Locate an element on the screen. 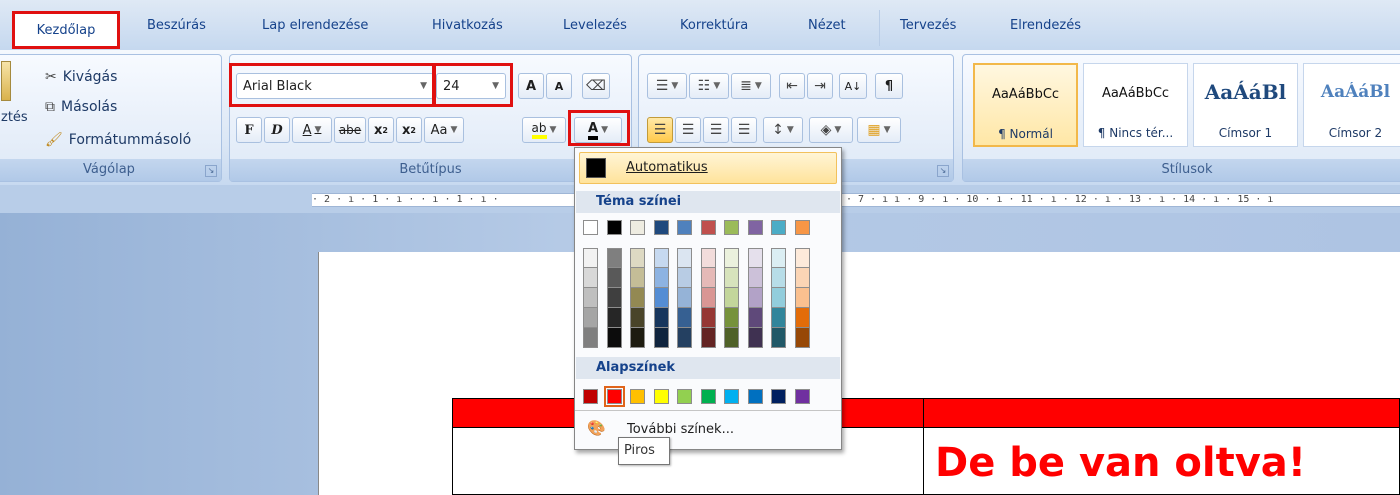 The width and height of the screenshot is (1400, 495). increase-indent-button: ⇥ is located at coordinates (820, 86).